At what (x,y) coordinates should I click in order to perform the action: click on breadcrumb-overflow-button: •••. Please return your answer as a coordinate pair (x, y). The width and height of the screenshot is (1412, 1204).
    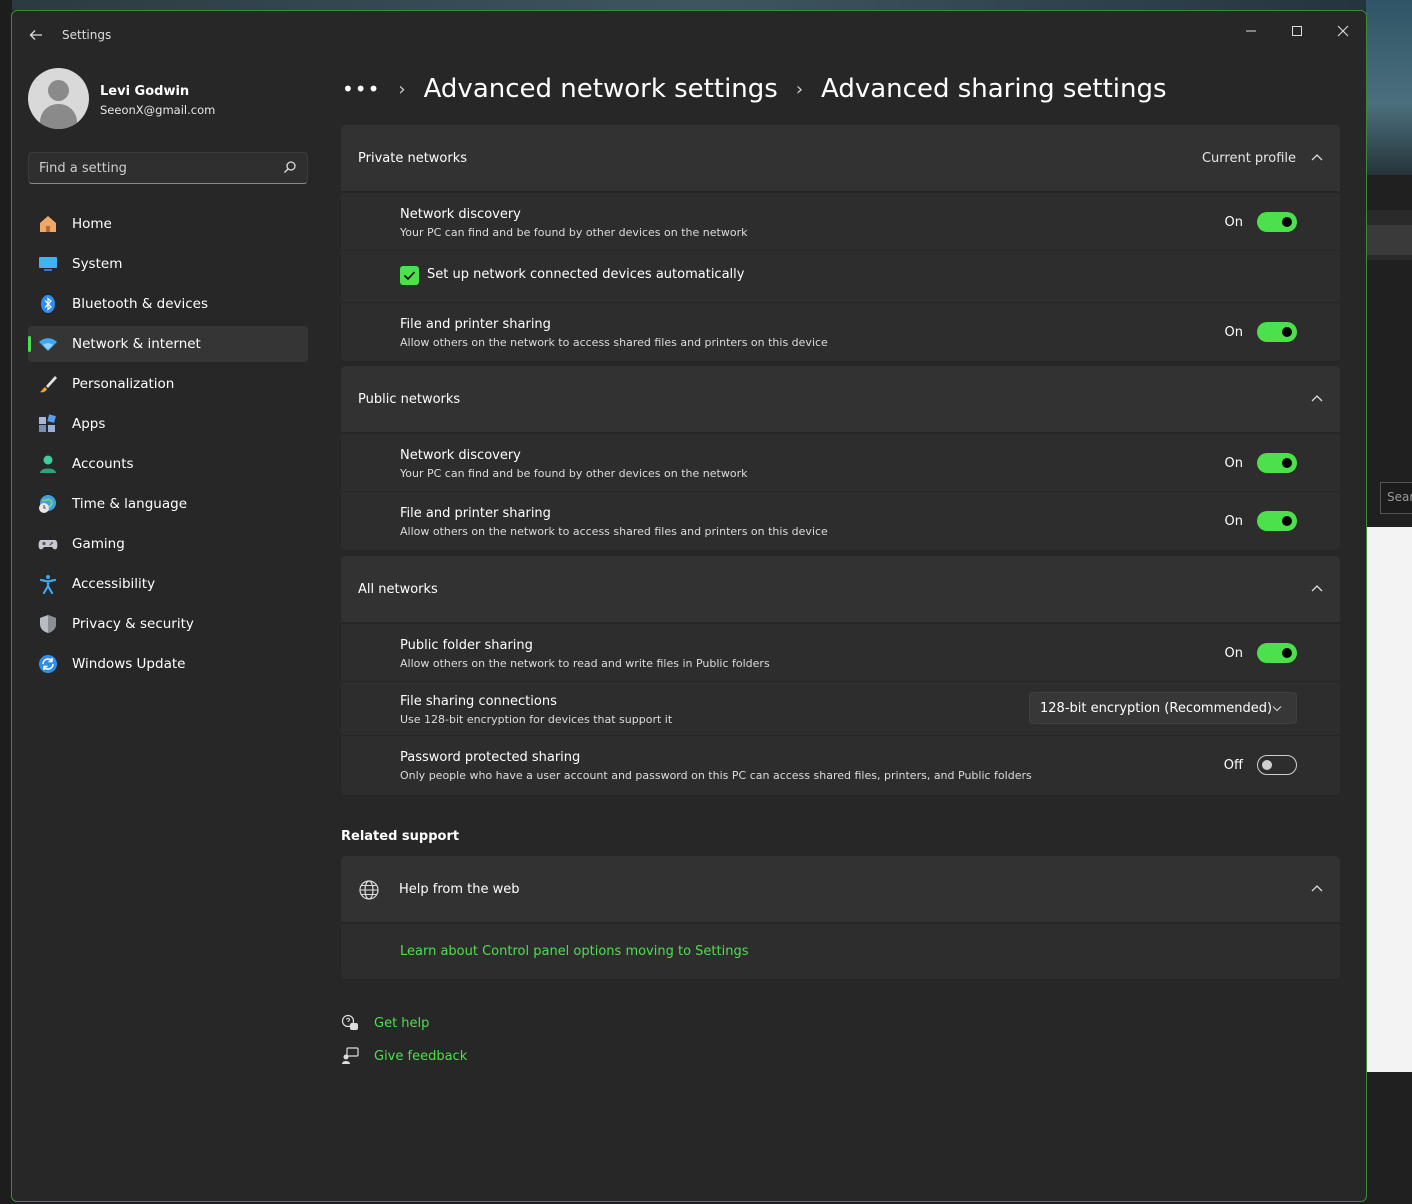
    Looking at the image, I should click on (361, 89).